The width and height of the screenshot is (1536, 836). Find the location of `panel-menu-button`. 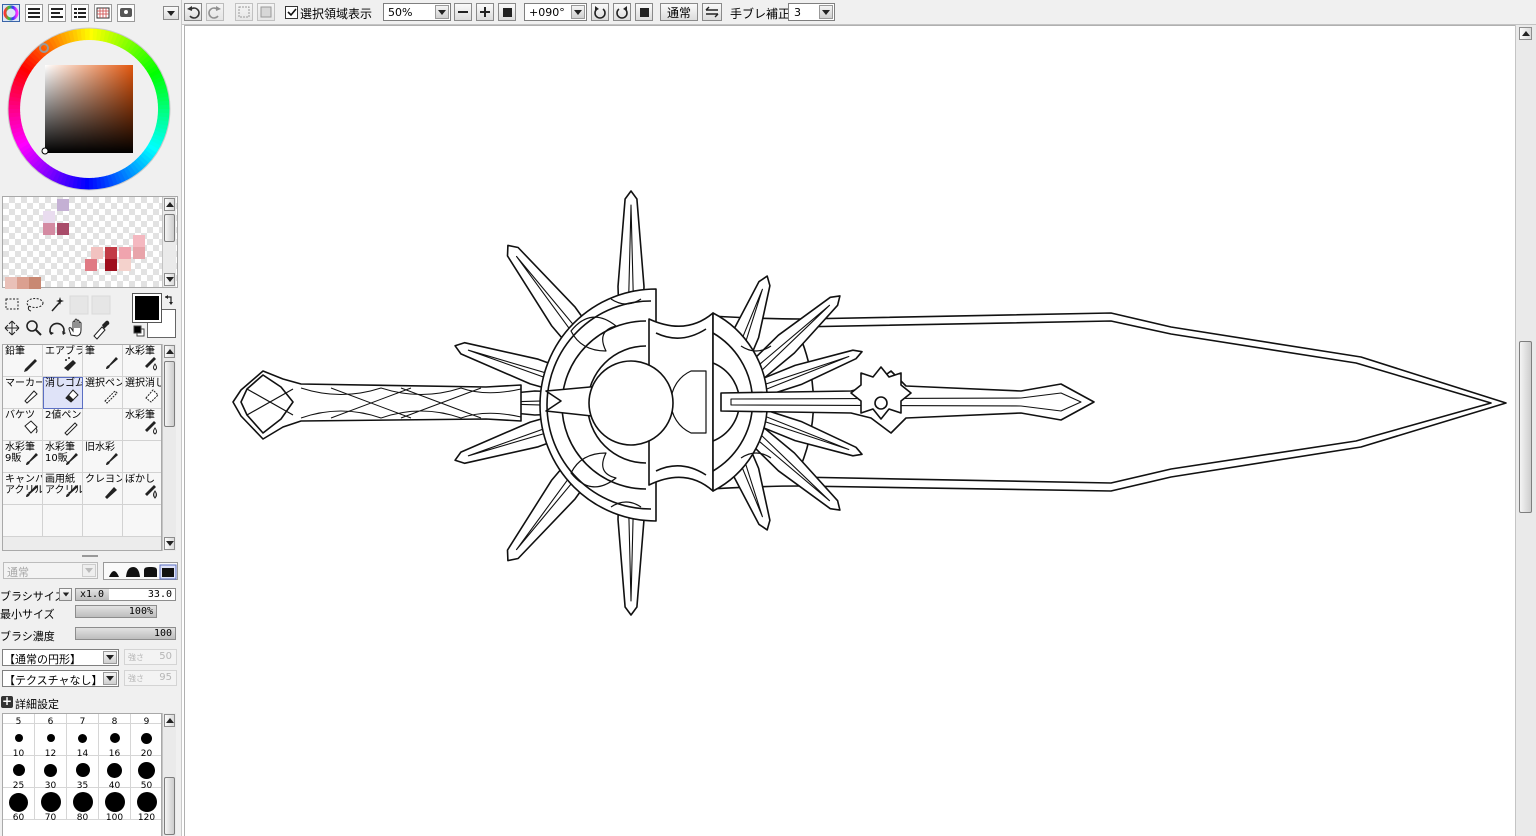

panel-menu-button is located at coordinates (171, 13).